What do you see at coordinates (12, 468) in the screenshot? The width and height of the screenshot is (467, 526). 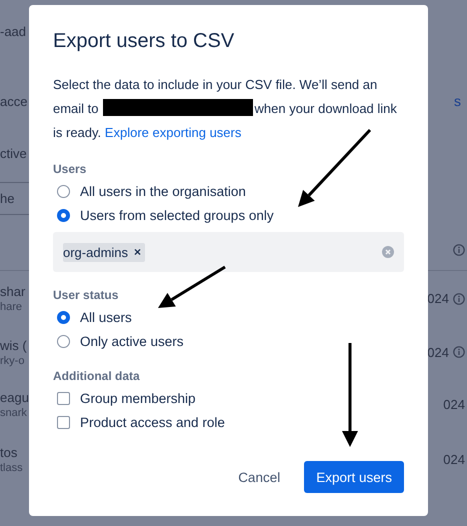 I see `user-email: tlass` at bounding box center [12, 468].